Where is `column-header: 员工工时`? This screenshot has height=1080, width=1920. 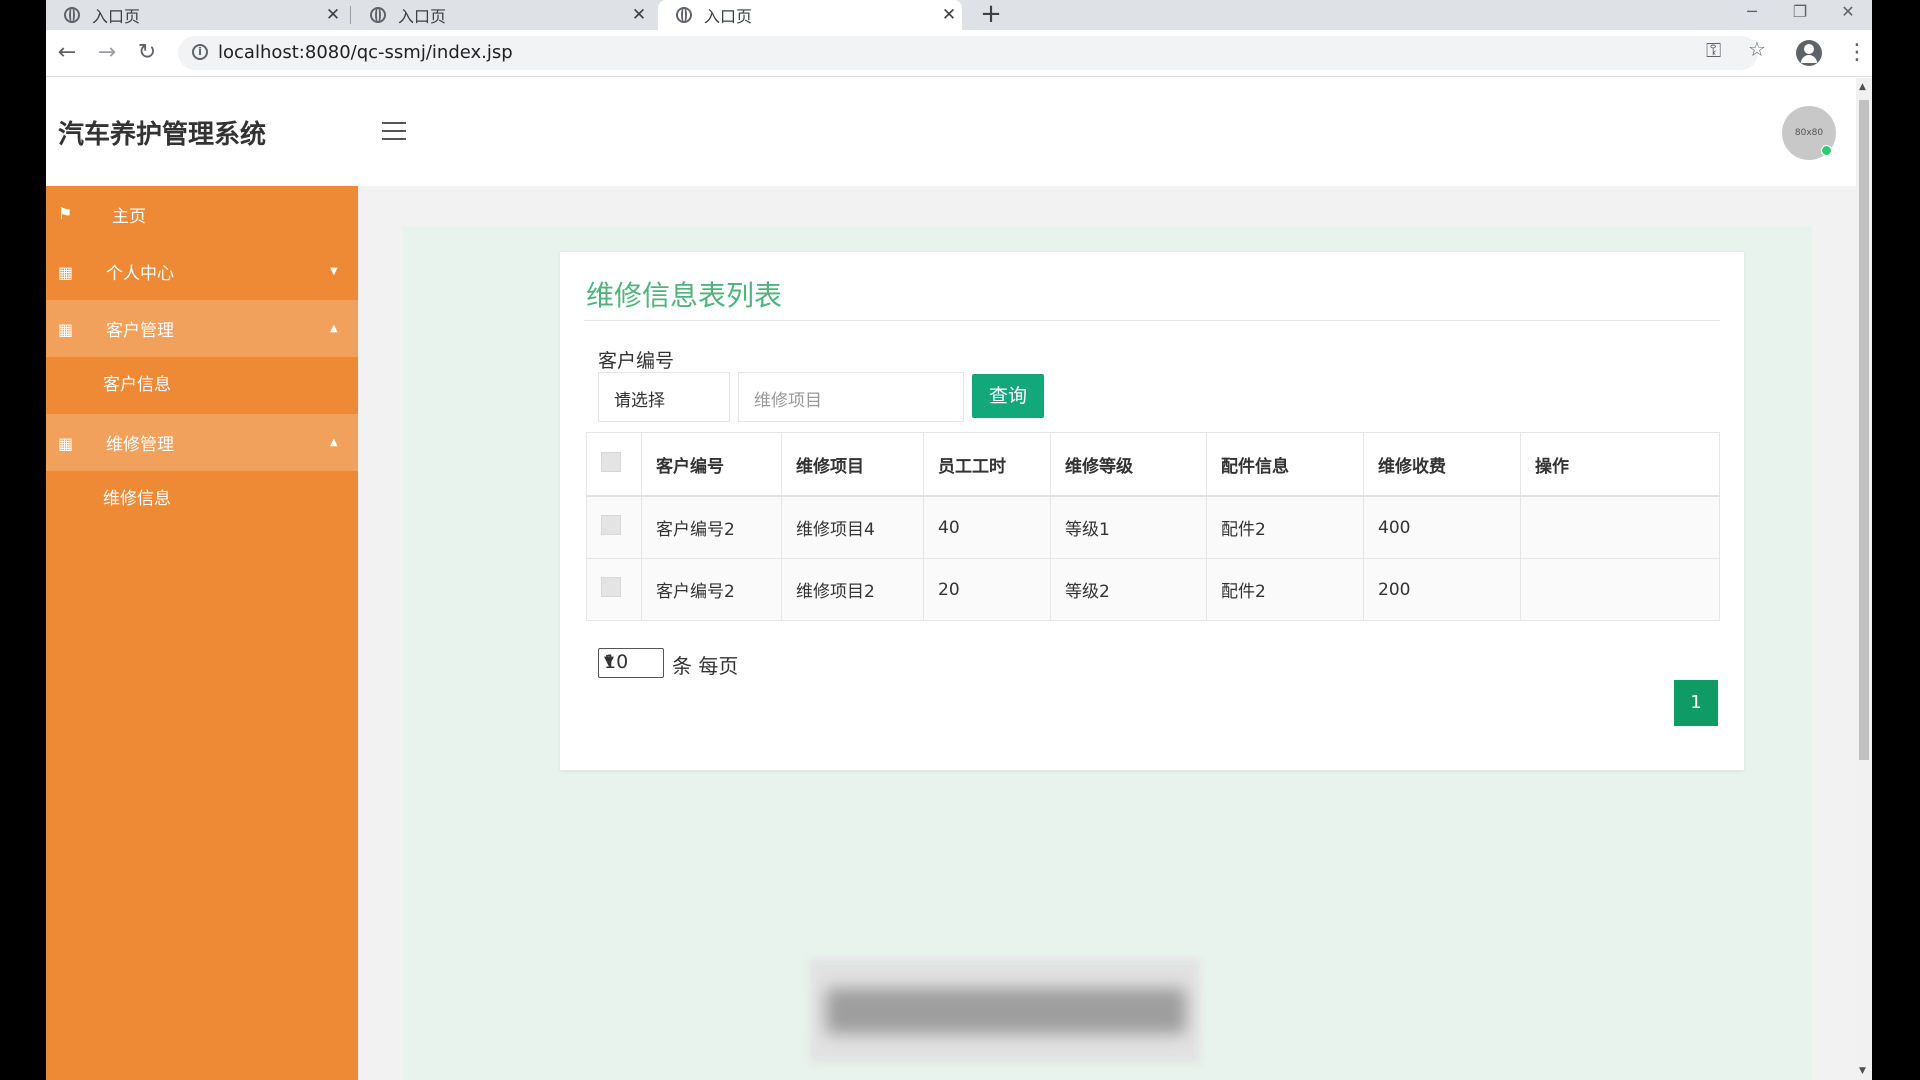
column-header: 员工工时 is located at coordinates (987, 464).